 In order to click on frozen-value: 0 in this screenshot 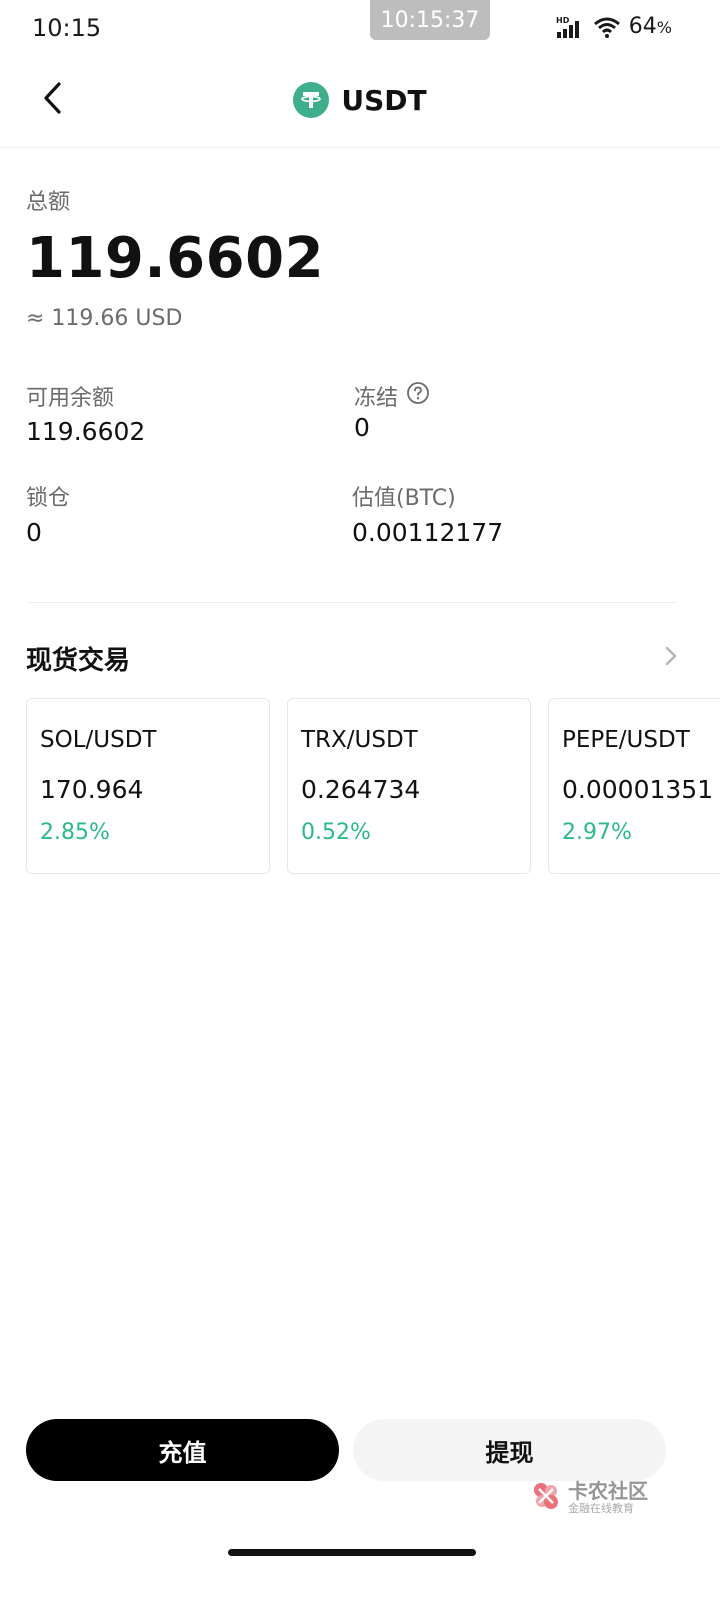, I will do `click(362, 427)`.